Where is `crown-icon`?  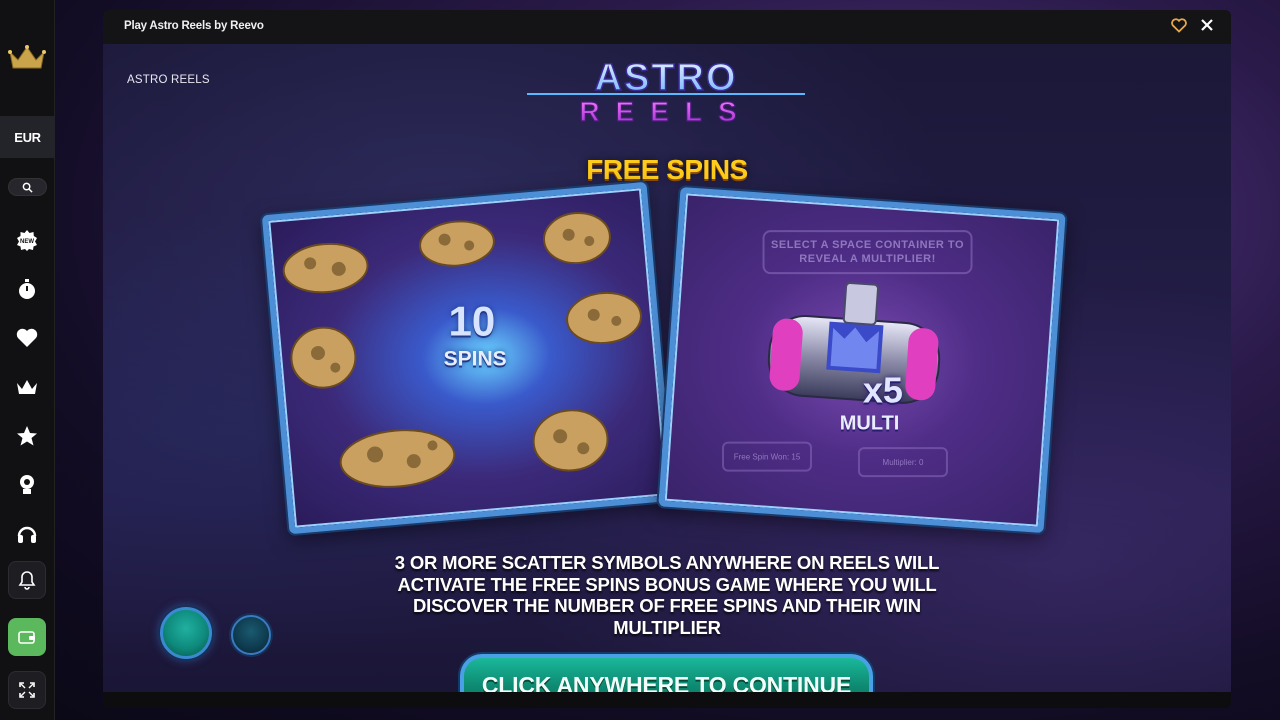
crown-icon is located at coordinates (27, 387).